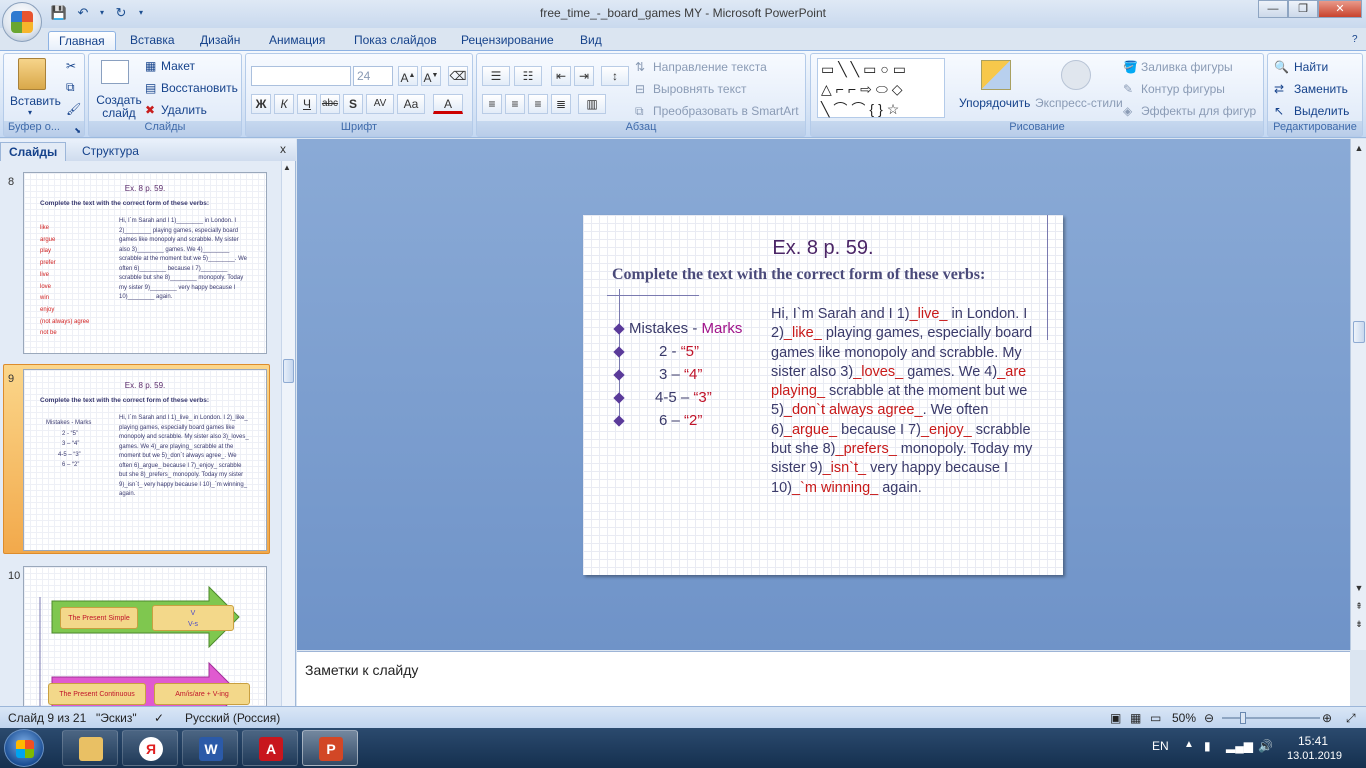 The width and height of the screenshot is (1366, 768). Describe the element at coordinates (1351, 718) in the screenshot. I see `fit-window-icon: ⤢` at that location.